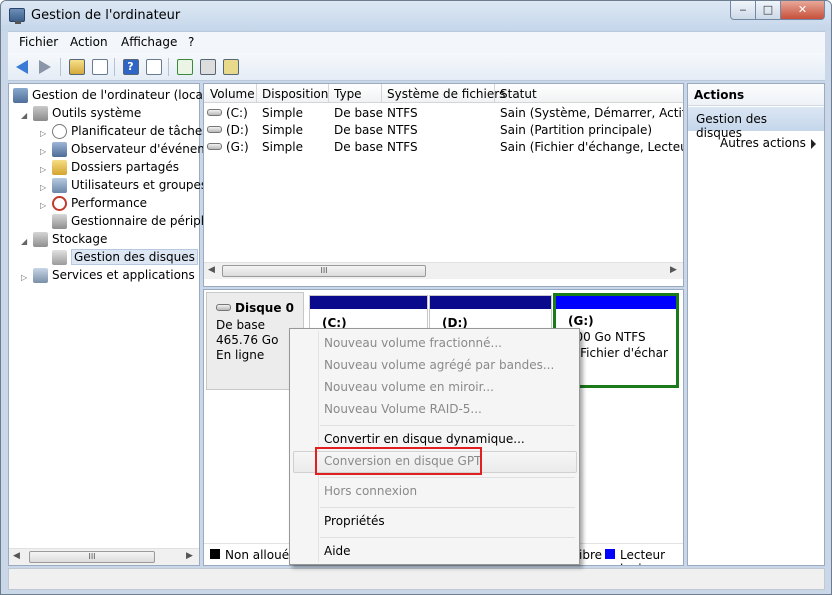 This screenshot has height=595, width=832. What do you see at coordinates (643, 556) in the screenshot?
I see `legend-lecteur-logique: Lecteur logi` at bounding box center [643, 556].